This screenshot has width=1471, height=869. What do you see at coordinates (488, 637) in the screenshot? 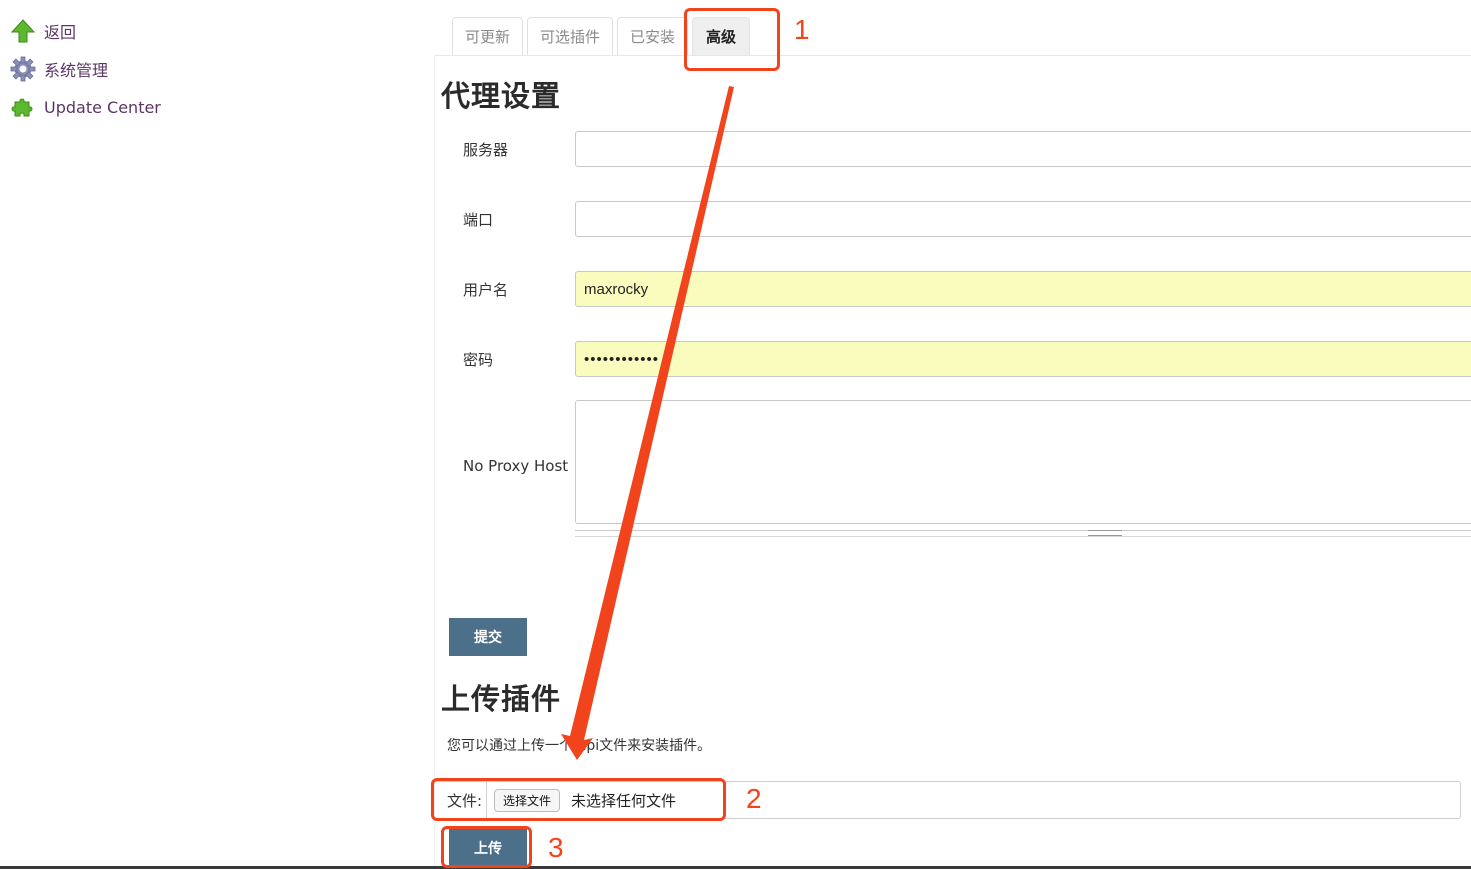
I see `submit-button: 提交` at bounding box center [488, 637].